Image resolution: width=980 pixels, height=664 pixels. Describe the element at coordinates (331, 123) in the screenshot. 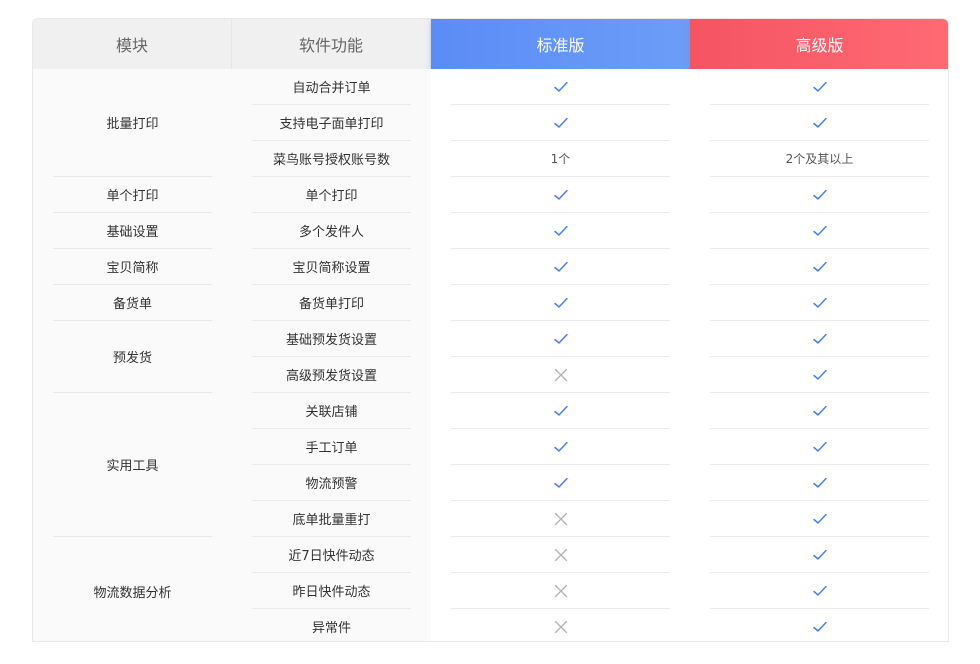

I see `feature-cell: 支持电子面单打印` at that location.